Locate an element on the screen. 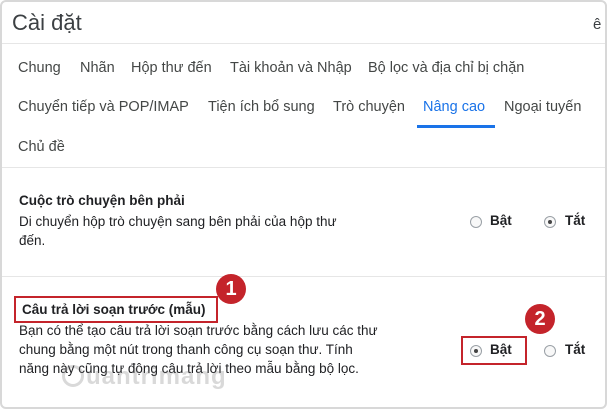 The image size is (611, 413). setting-chat-title: Cuộc trò chuyện bên phải is located at coordinates (102, 200).